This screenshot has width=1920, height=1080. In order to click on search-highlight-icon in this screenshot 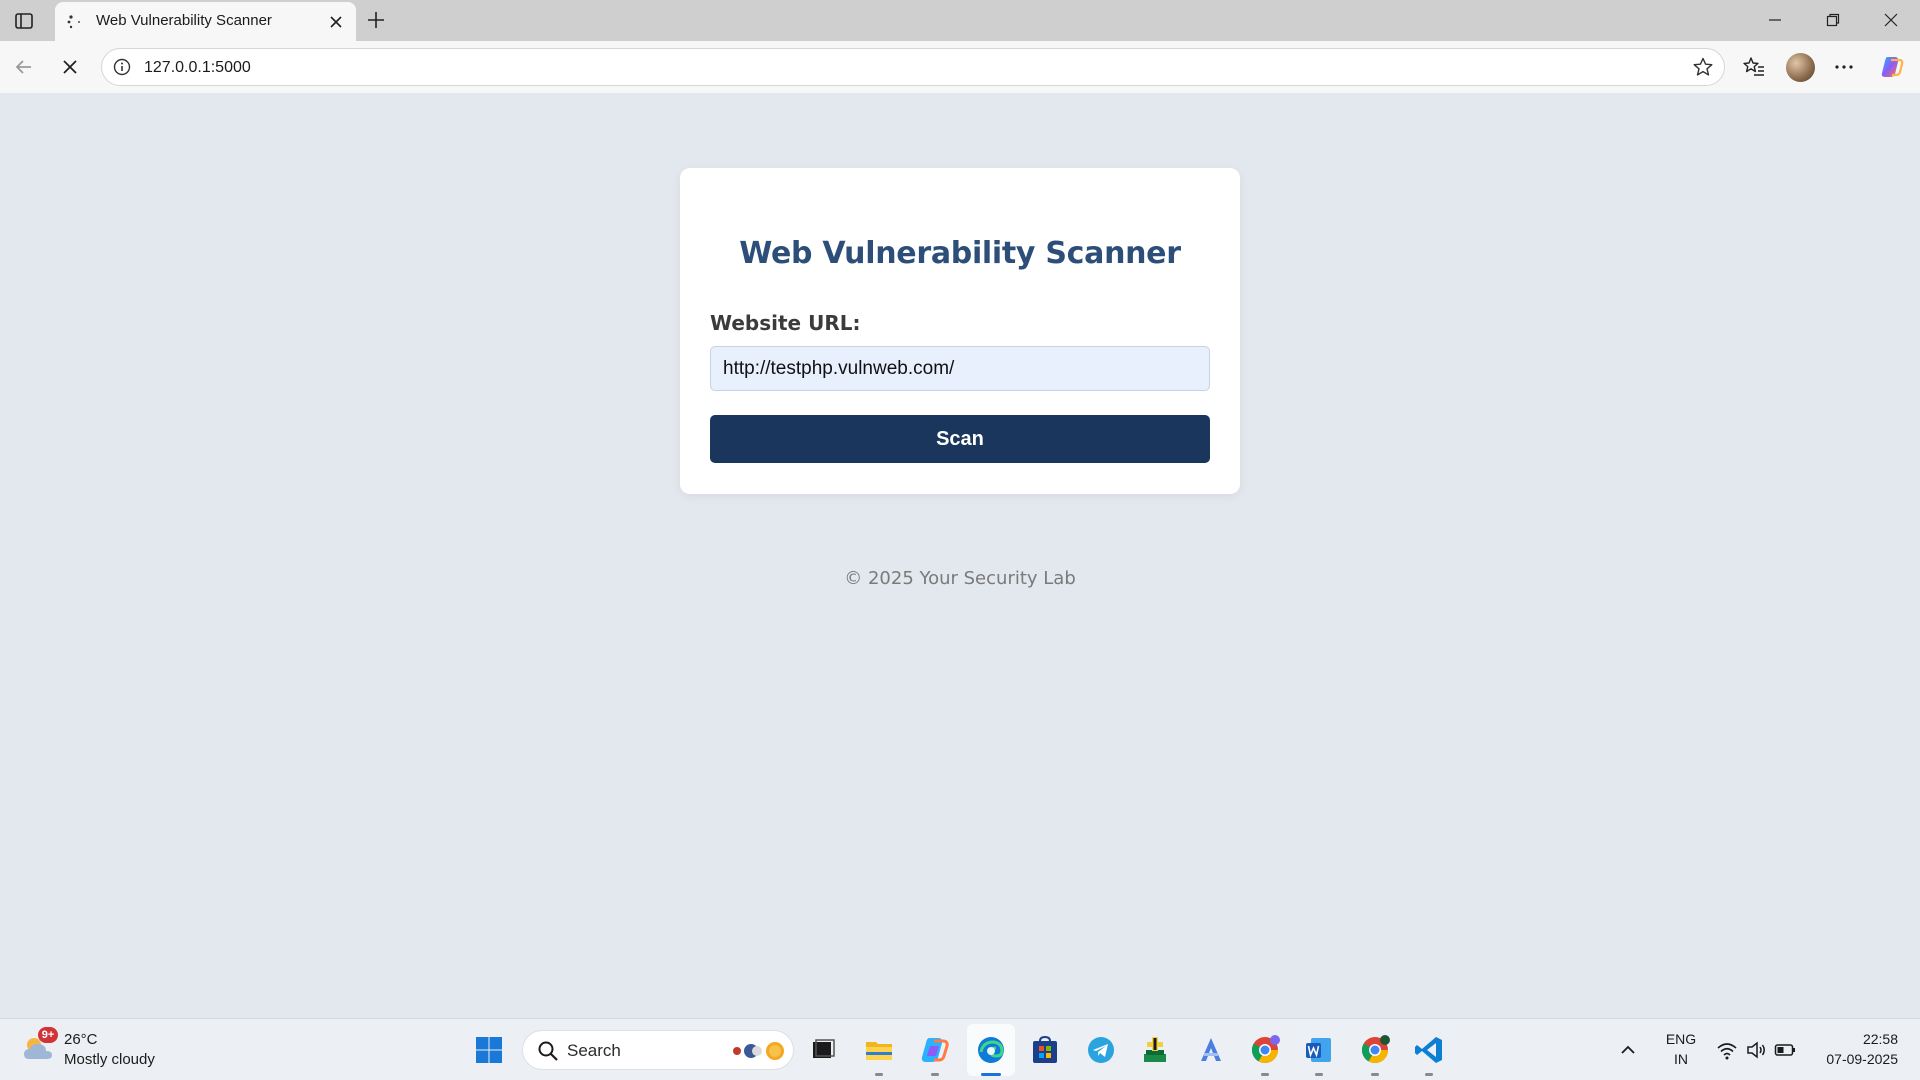, I will do `click(758, 1051)`.